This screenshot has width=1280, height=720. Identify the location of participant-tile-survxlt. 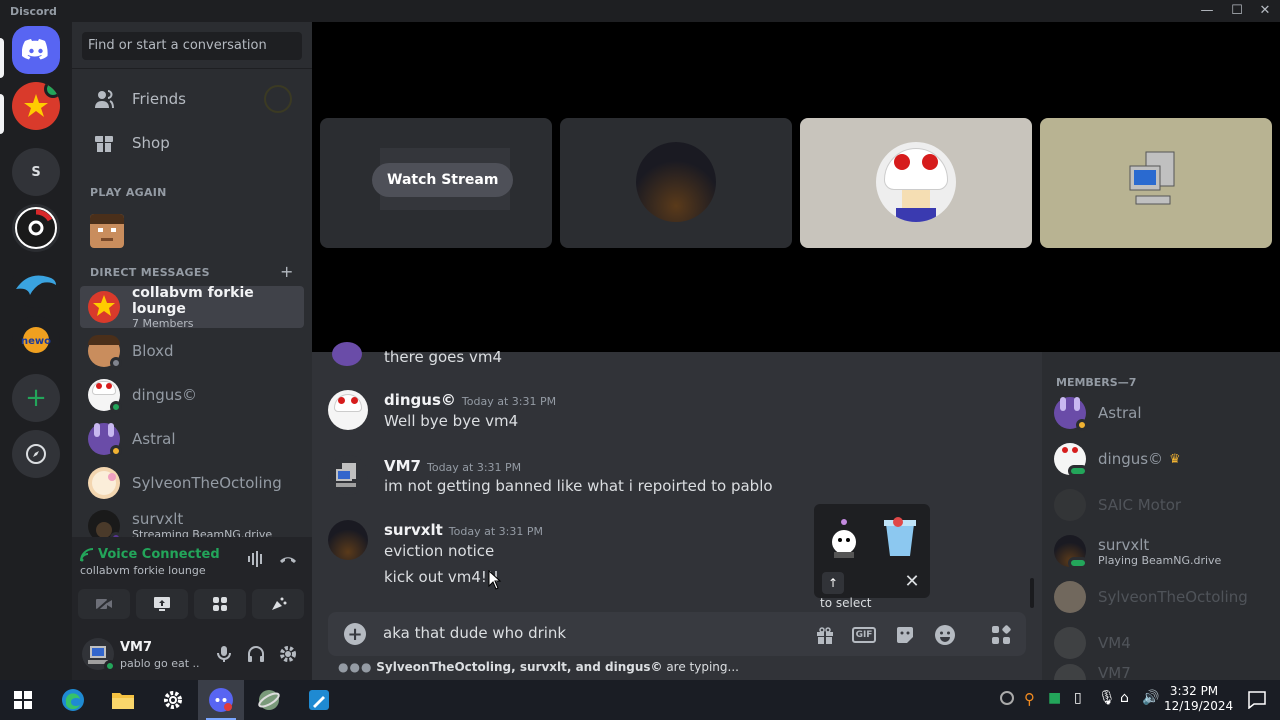
(676, 183).